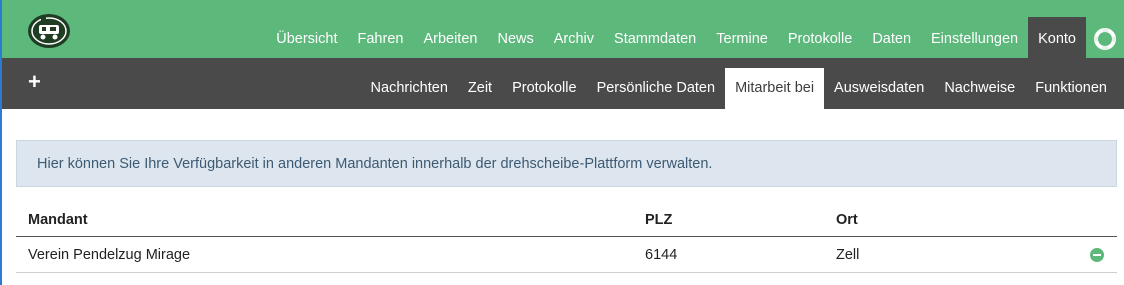 This screenshot has height=285, width=1124. Describe the element at coordinates (480, 88) in the screenshot. I see `tab-zeit: Zeit` at that location.